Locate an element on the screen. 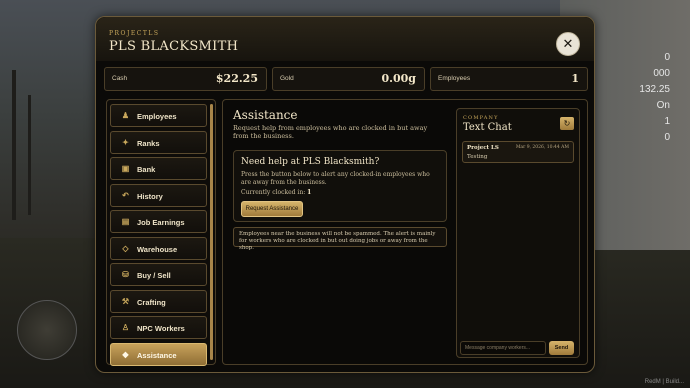 This screenshot has height=388, width=690. sidebar-item-npc-workers: ♙ NPC Workers is located at coordinates (158, 327).